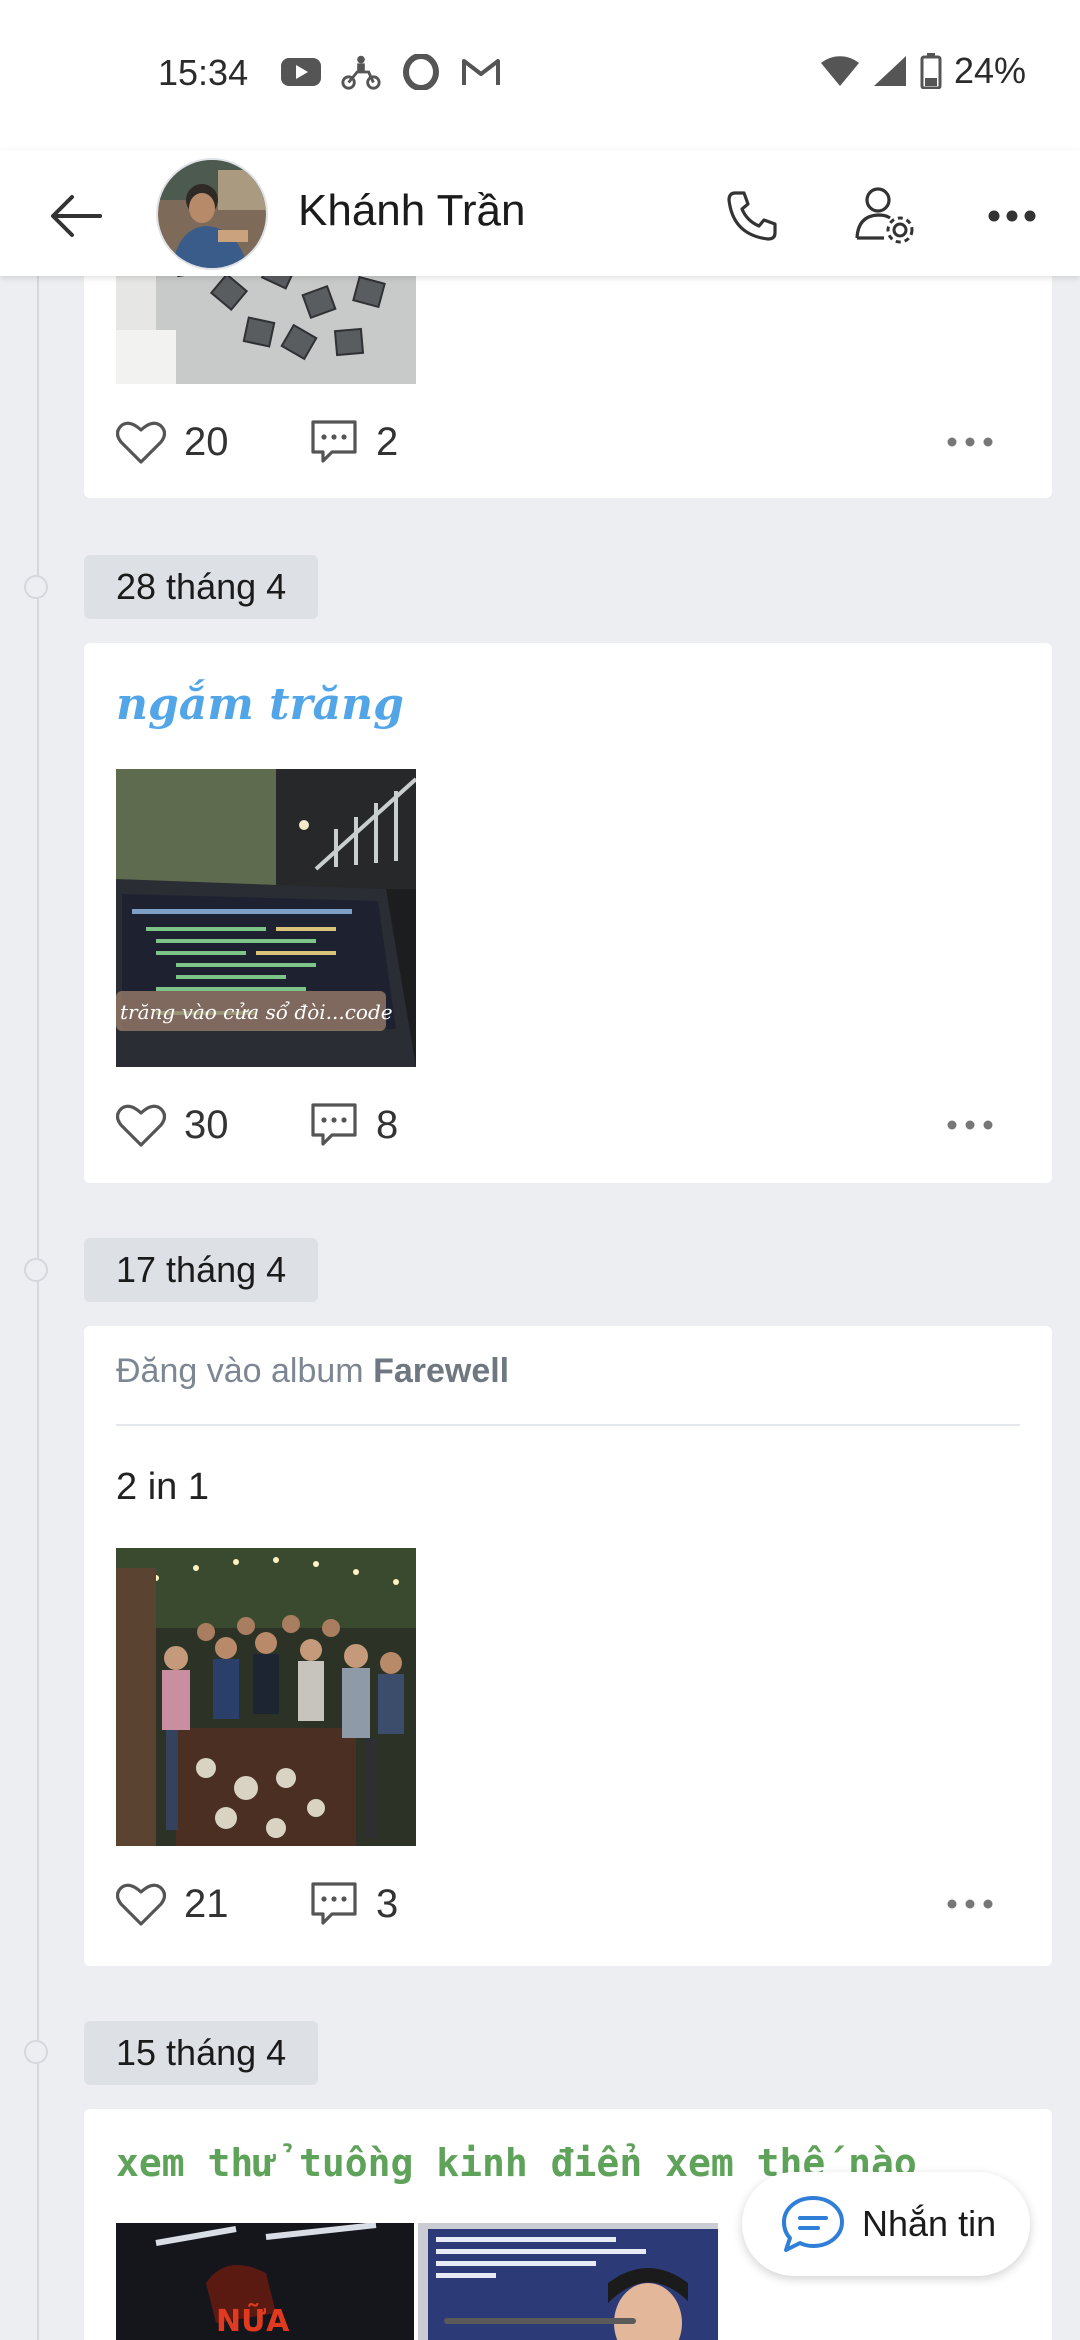 Image resolution: width=1080 pixels, height=2340 pixels. I want to click on like-count: 30, so click(206, 1124).